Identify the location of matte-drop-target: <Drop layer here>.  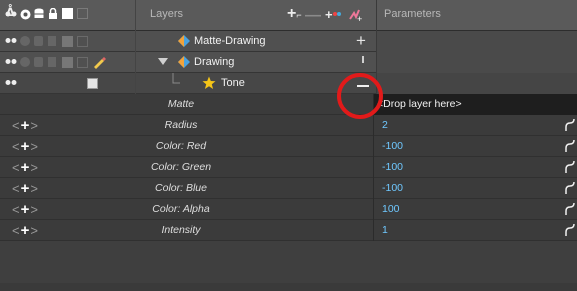
(475, 104).